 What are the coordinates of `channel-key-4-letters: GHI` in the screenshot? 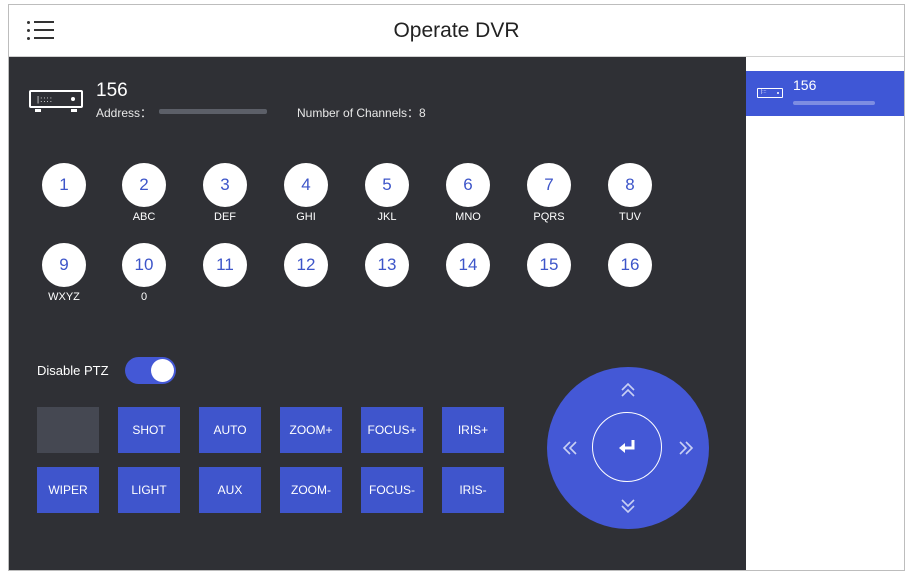 It's located at (306, 217).